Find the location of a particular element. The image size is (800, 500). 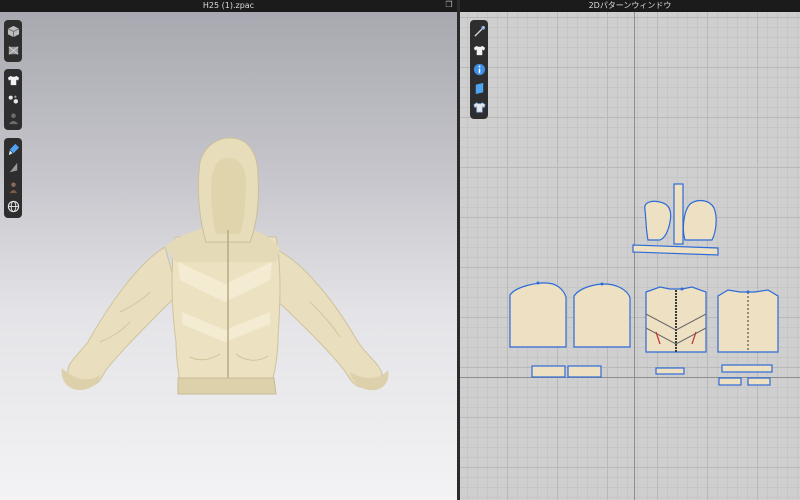

pattern-piece-back-waistband is located at coordinates (747, 368).